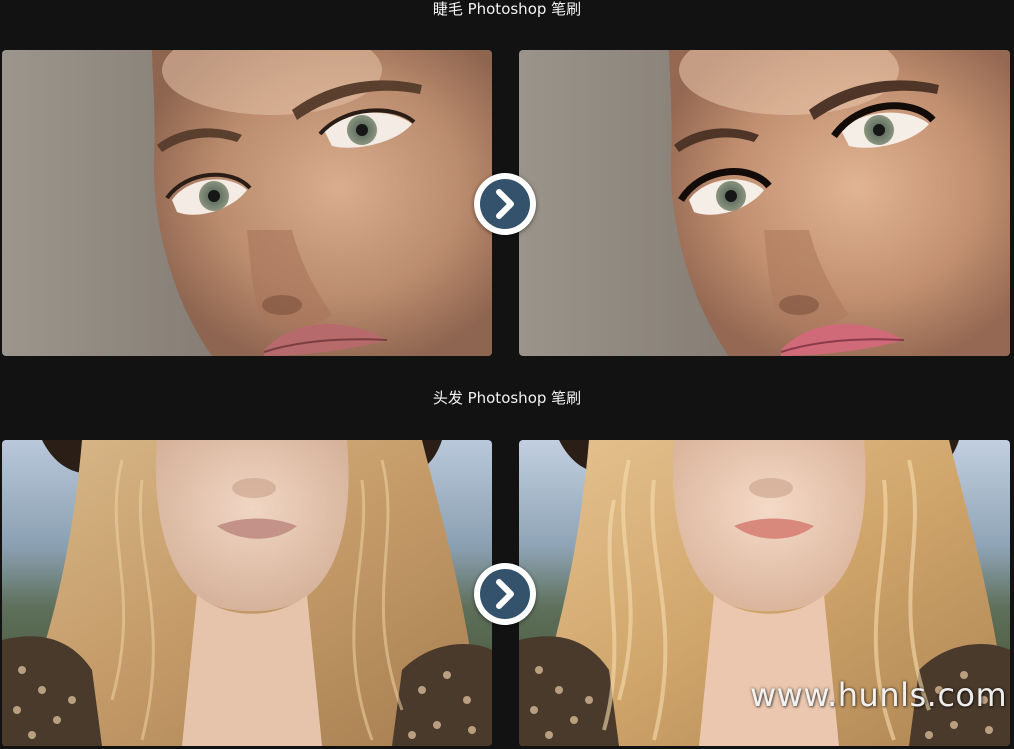 The image size is (1014, 749). What do you see at coordinates (507, 9) in the screenshot?
I see `section-title-eyelashes: 睫毛 Photoshop 笔刷` at bounding box center [507, 9].